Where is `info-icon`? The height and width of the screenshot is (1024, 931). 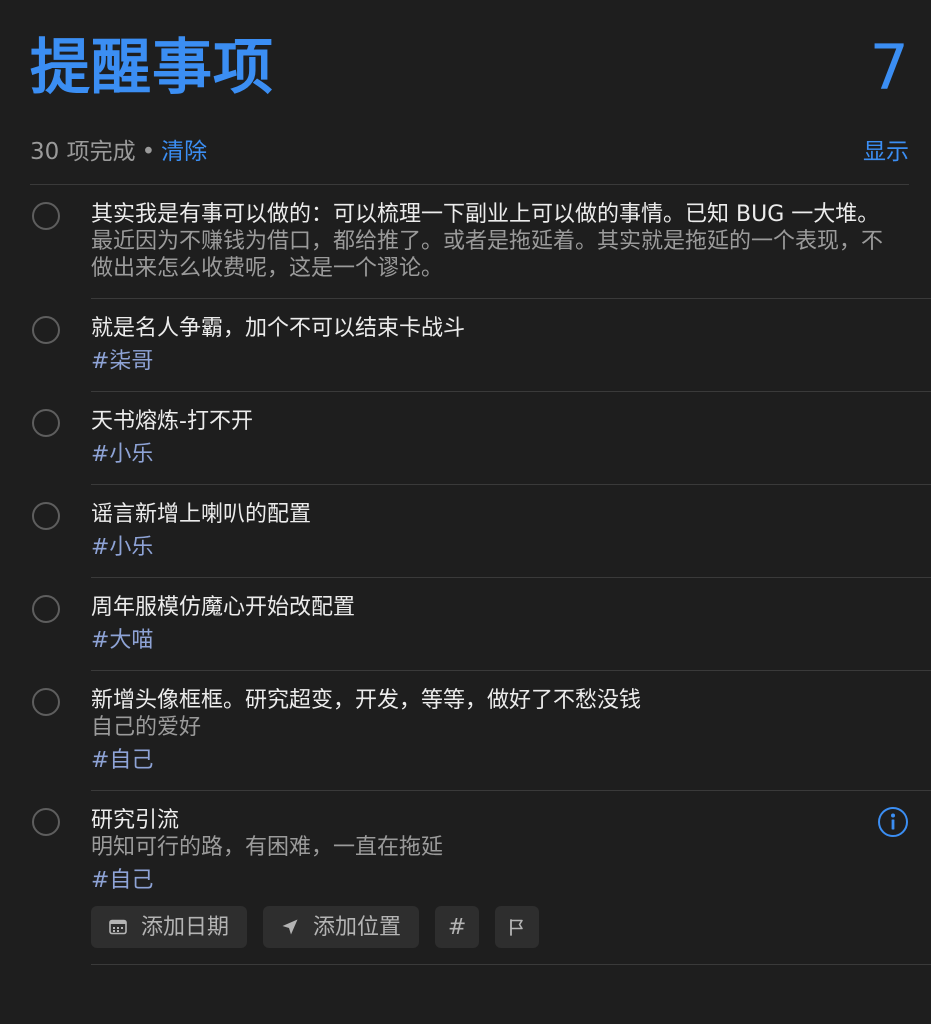 info-icon is located at coordinates (893, 822).